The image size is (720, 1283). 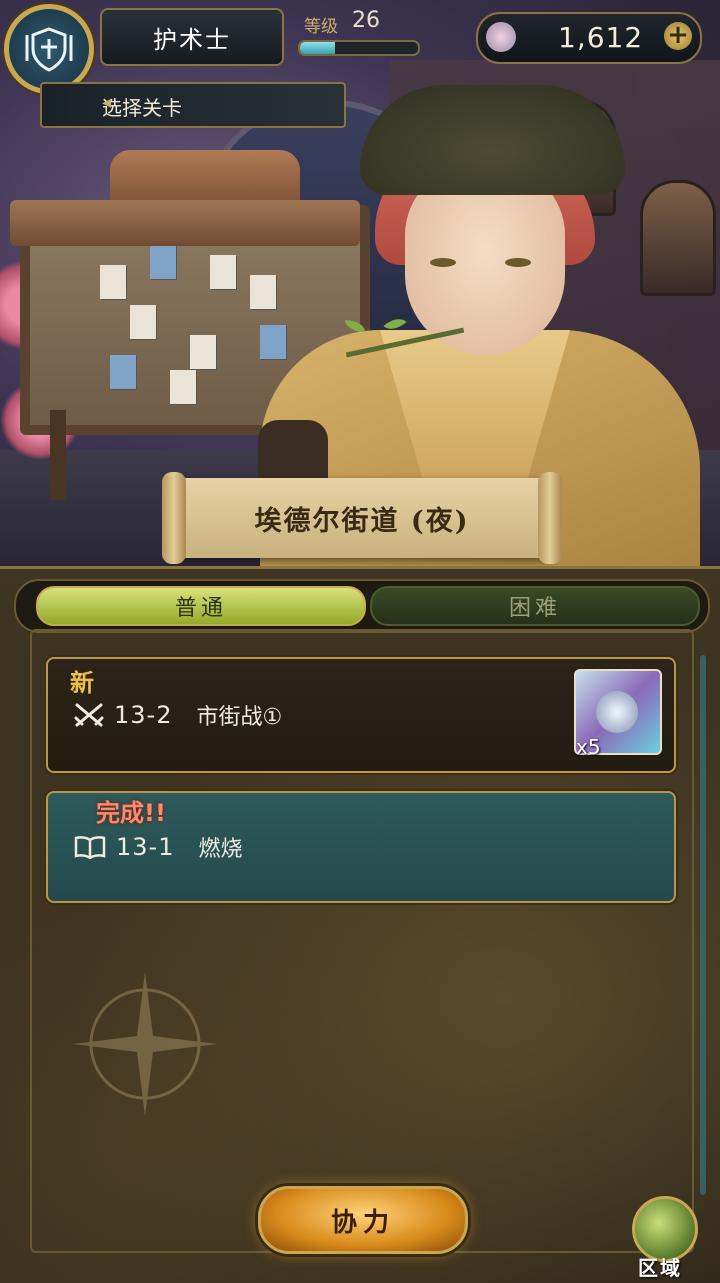 What do you see at coordinates (192, 39) in the screenshot?
I see `job-name: 护术士` at bounding box center [192, 39].